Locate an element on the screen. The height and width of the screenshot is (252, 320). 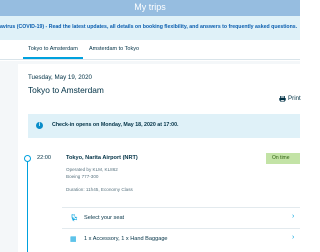
trip-tabs: Tokyo to Amsterdam Amsterdam to Tokyo is located at coordinates (150, 50).